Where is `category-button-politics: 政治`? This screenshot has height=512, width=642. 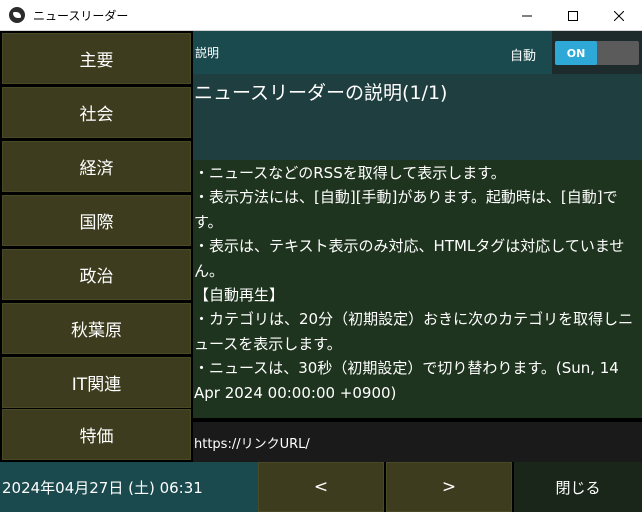 category-button-politics: 政治 is located at coordinates (96, 274).